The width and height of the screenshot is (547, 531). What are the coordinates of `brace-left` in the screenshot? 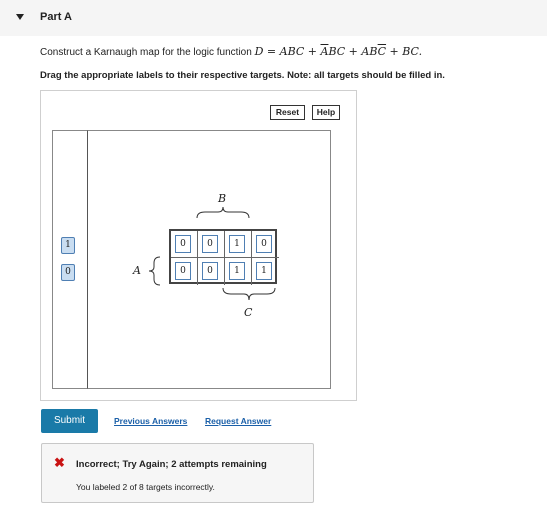 It's located at (154, 271).